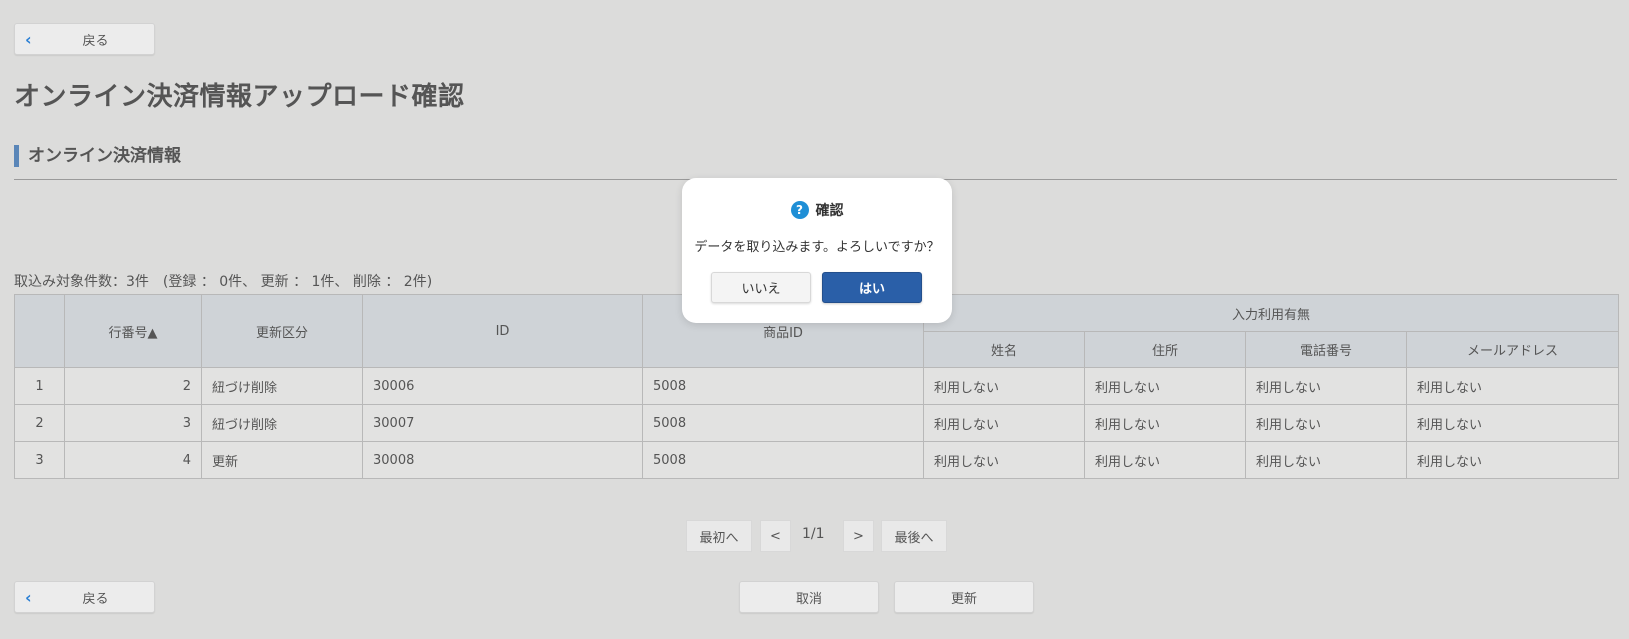  What do you see at coordinates (799, 210) in the screenshot?
I see `question-icon: ?` at bounding box center [799, 210].